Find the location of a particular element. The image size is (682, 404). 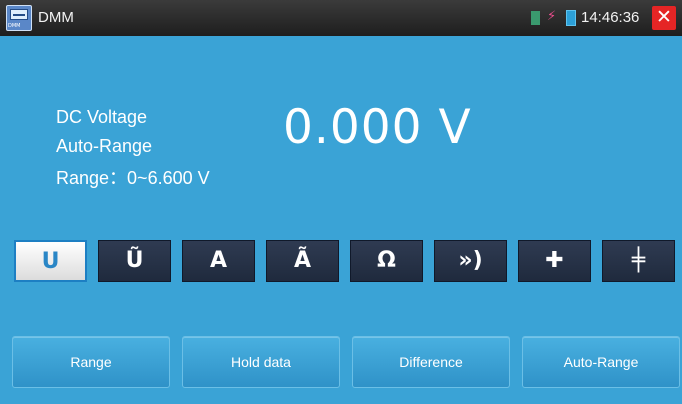

clock: 14:46:36 is located at coordinates (610, 17).